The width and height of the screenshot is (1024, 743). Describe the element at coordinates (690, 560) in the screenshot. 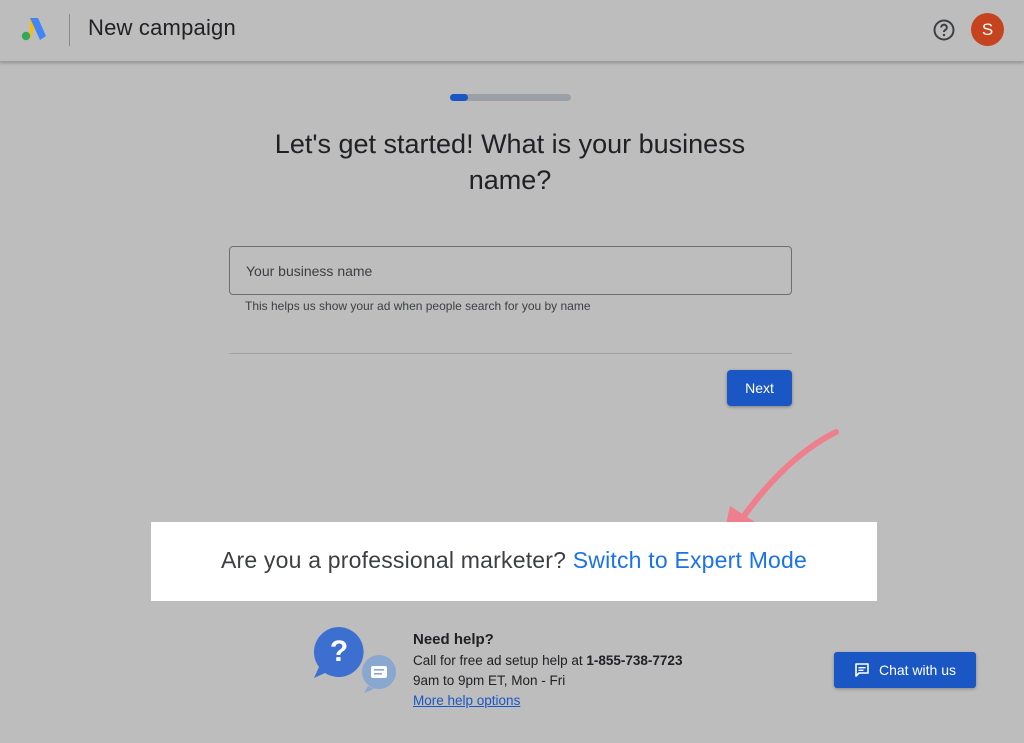

I see `switch-to-expert-mode-link: Switch to Expert Mode` at that location.